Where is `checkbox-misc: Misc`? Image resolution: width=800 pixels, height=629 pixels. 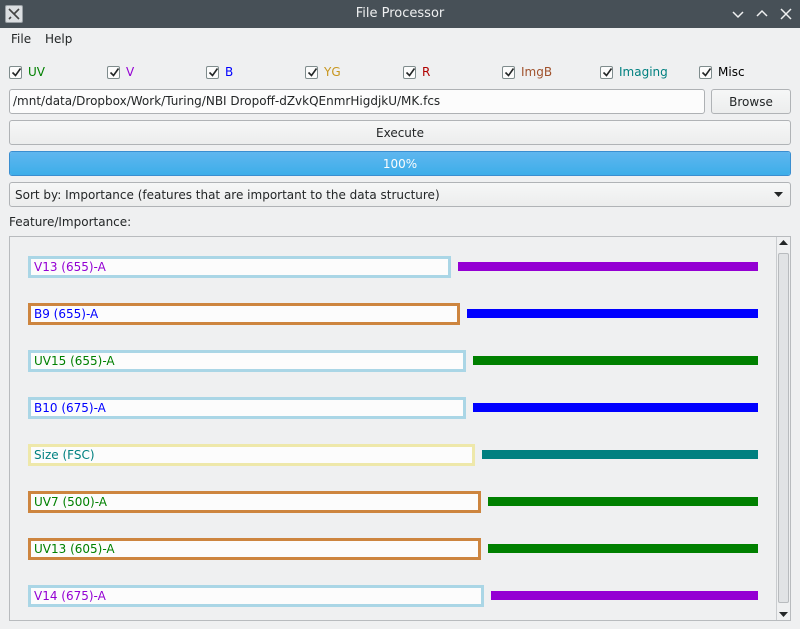
checkbox-misc: Misc is located at coordinates (722, 72).